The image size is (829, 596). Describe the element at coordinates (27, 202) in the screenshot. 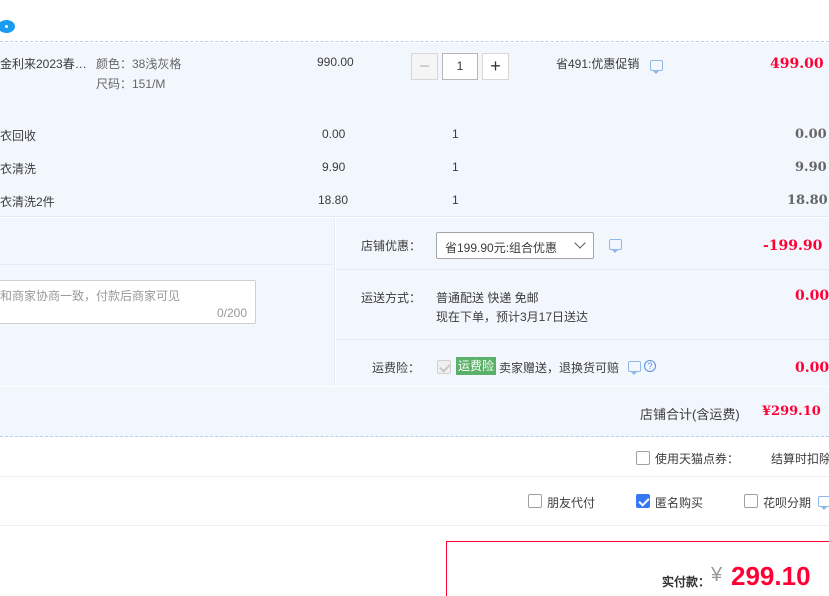

I see `service-name: 衣清洗2件` at that location.